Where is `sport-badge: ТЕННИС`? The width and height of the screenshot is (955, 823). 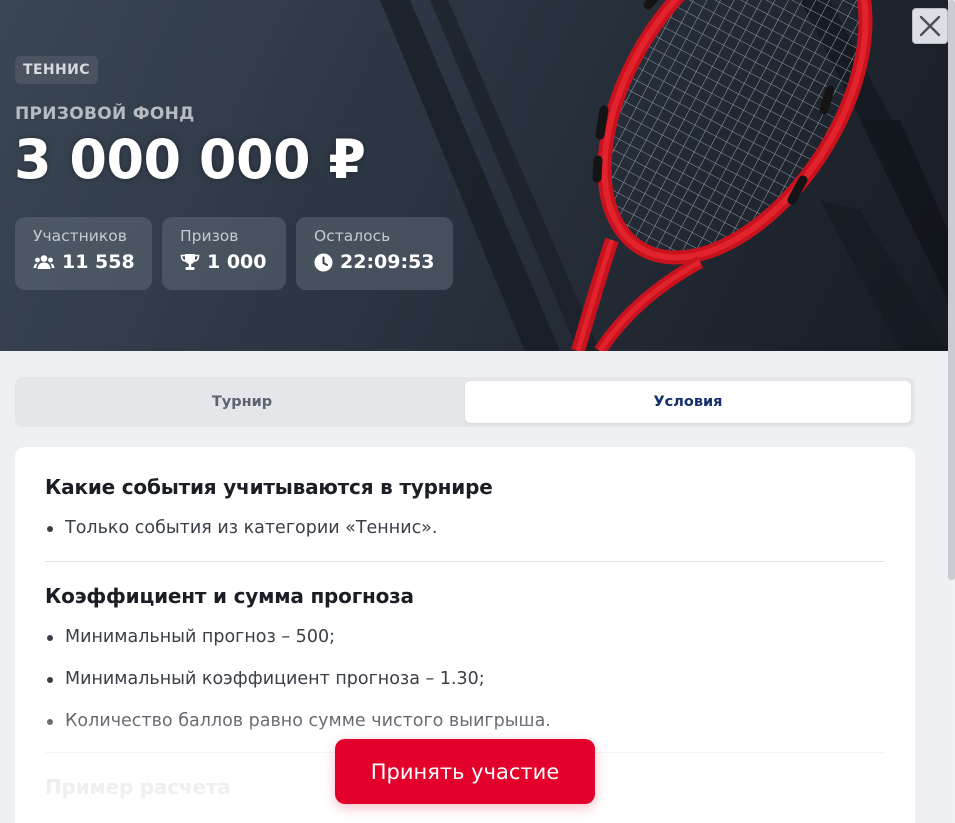
sport-badge: ТЕННИС is located at coordinates (56, 70).